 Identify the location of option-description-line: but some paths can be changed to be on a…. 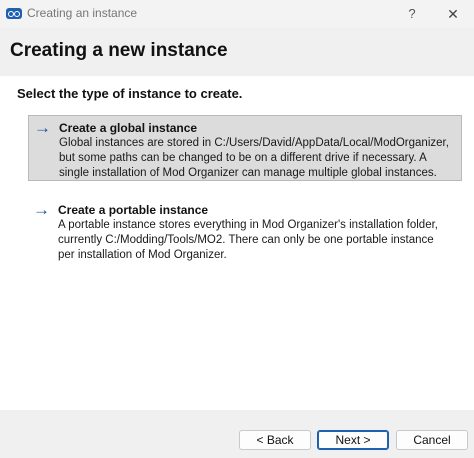
(243, 158).